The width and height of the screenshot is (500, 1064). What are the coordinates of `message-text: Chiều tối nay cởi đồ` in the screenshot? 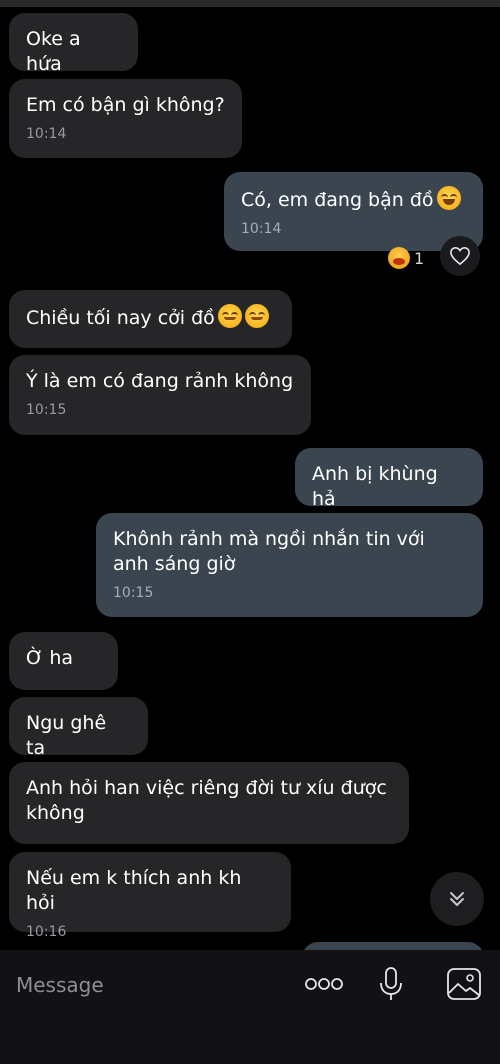 It's located at (120, 318).